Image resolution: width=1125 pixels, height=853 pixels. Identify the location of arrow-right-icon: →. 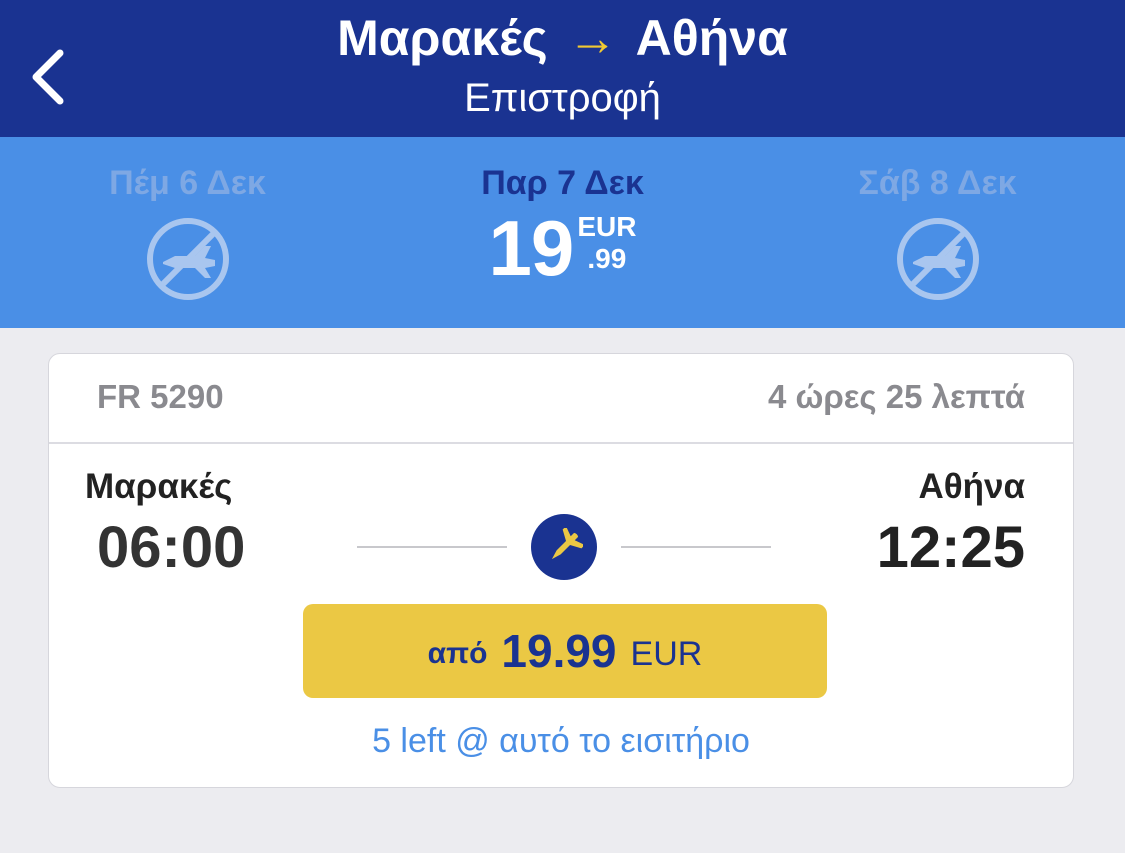
(592, 38).